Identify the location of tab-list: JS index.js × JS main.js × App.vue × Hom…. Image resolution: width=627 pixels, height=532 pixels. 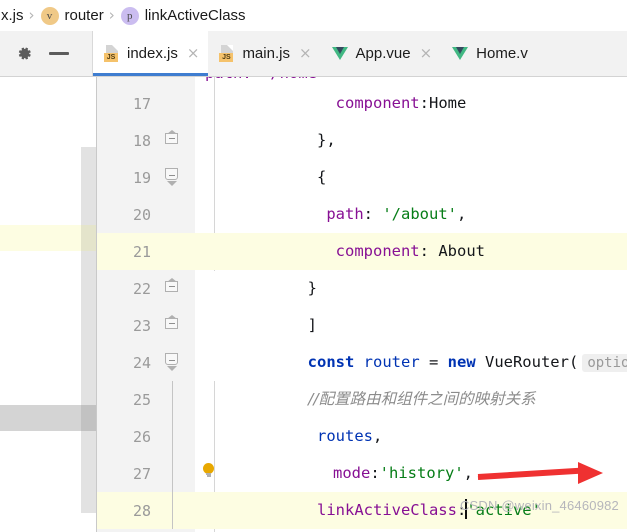
(315, 53).